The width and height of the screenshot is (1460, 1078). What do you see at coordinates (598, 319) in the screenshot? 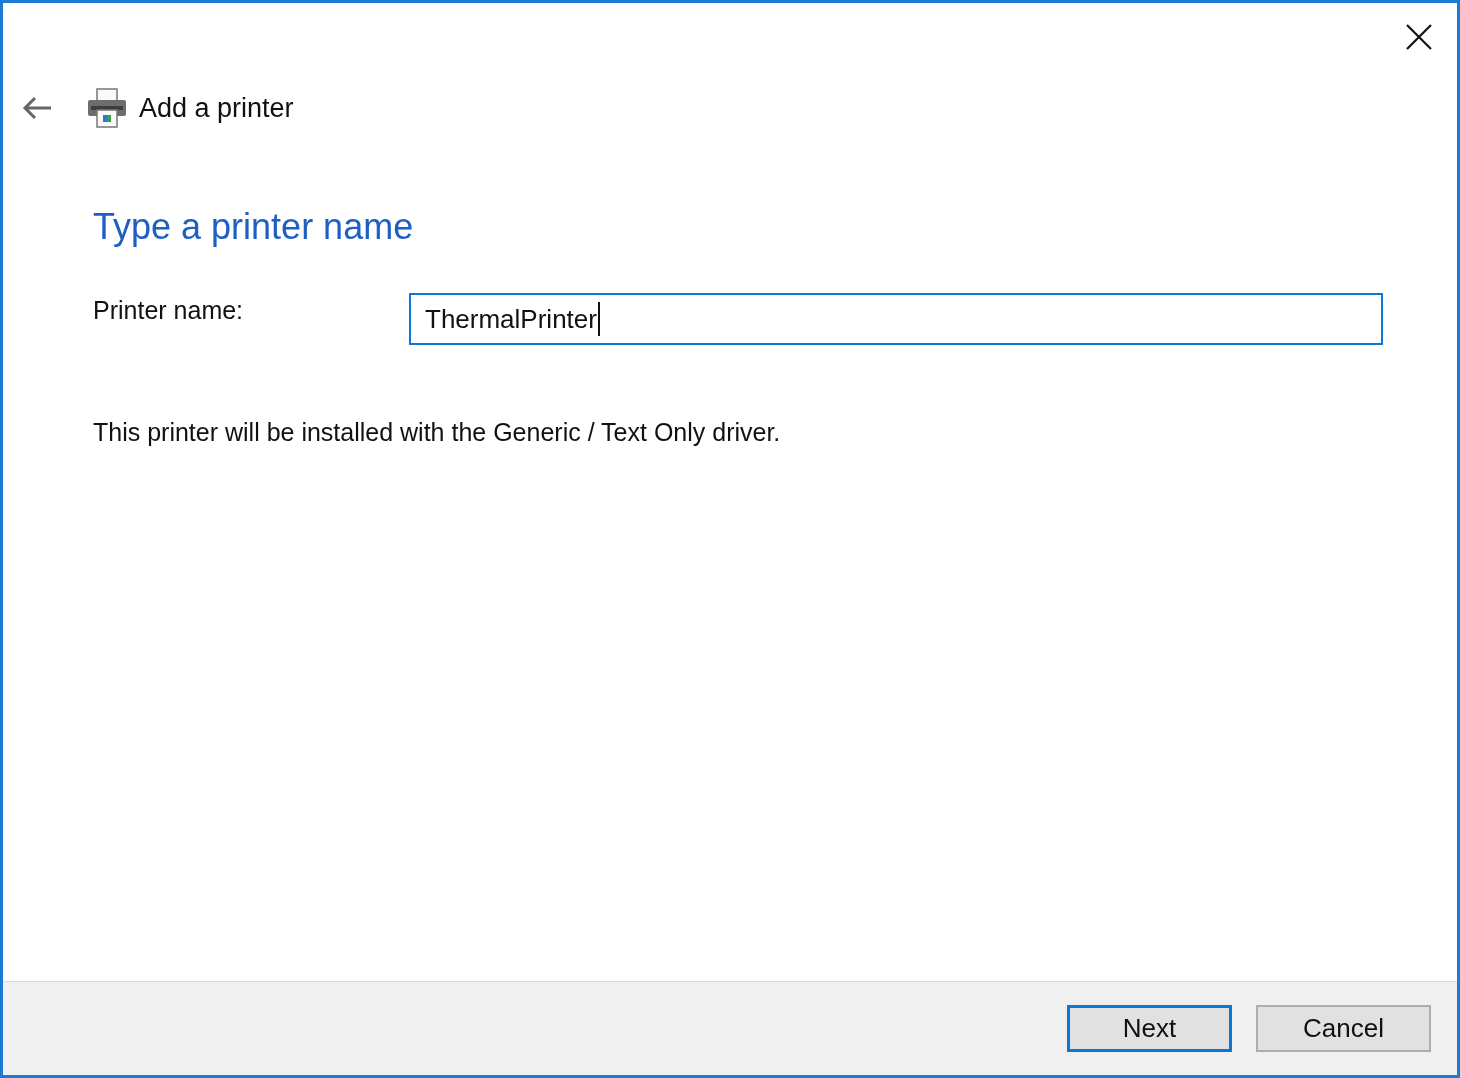
I see `text-cursor-icon` at bounding box center [598, 319].